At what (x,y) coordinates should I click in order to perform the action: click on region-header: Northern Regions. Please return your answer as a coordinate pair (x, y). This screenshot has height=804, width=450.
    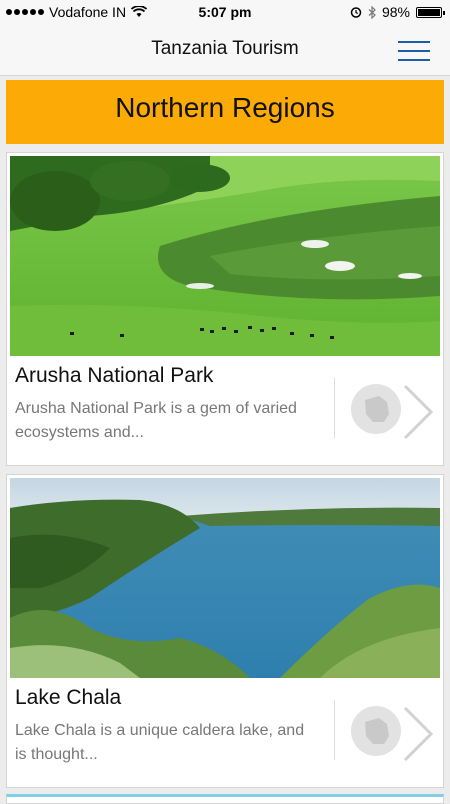
    Looking at the image, I should click on (225, 112).